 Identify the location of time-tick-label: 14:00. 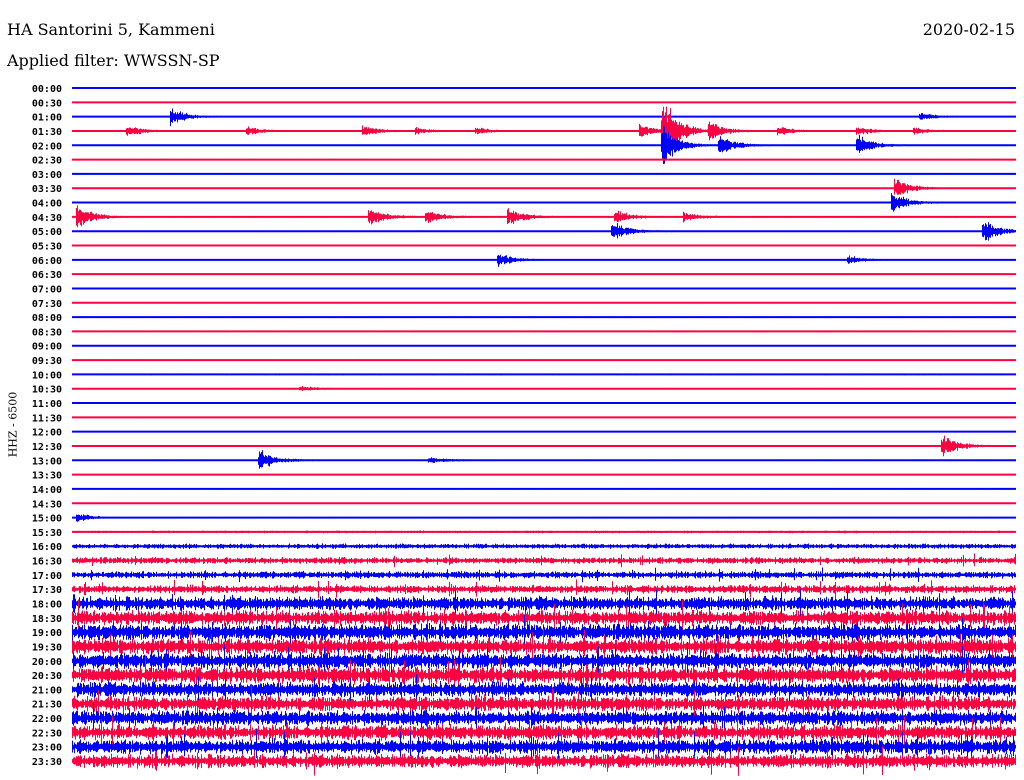
(47, 490).